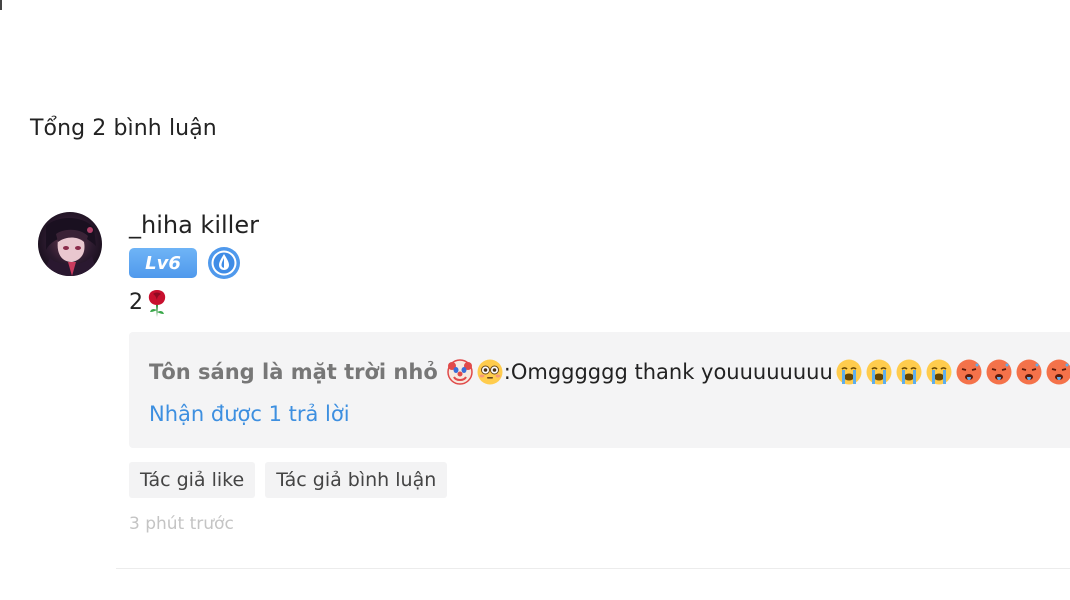  I want to click on reply-count-link: Nhận được 1 trả lời, so click(249, 414).